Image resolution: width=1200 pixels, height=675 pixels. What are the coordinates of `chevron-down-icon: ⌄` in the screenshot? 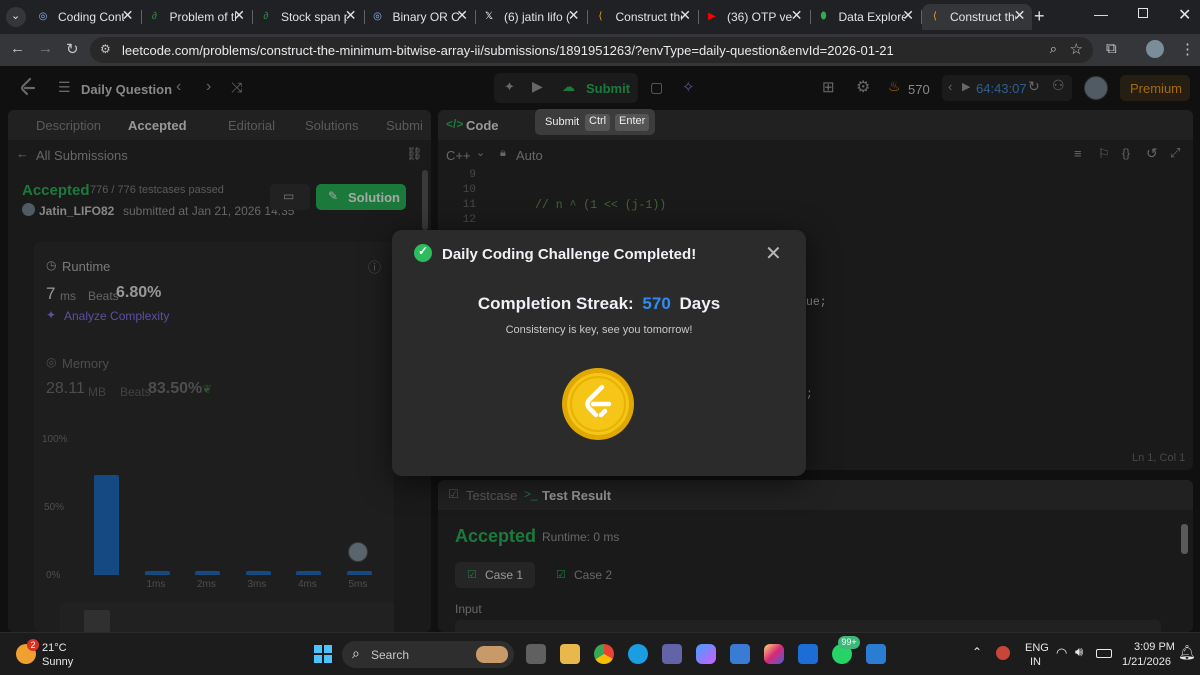 It's located at (16, 16).